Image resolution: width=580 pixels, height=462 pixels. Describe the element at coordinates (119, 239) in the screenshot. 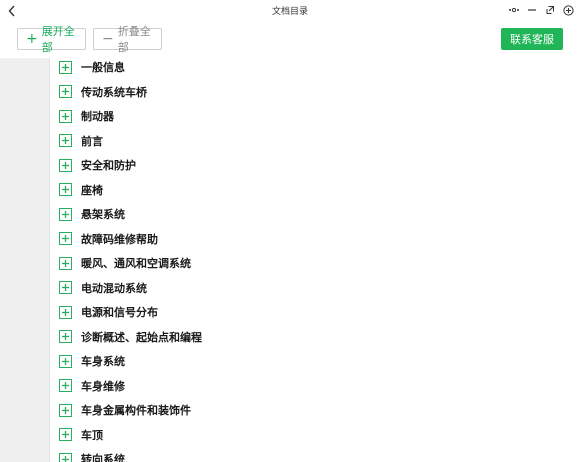

I see `toc-item-label: 故障码维修帮助` at that location.